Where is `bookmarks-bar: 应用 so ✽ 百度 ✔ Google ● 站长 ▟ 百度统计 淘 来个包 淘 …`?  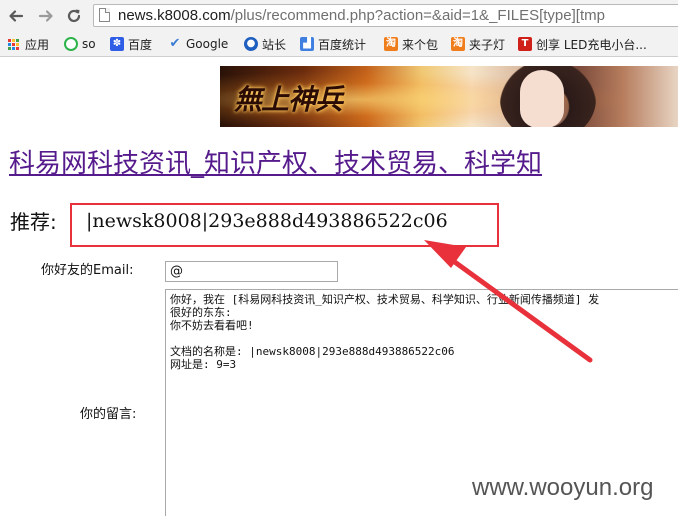 bookmarks-bar: 应用 so ✽ 百度 ✔ Google ● 站长 ▟ 百度统计 淘 来个包 淘 … is located at coordinates (339, 44).